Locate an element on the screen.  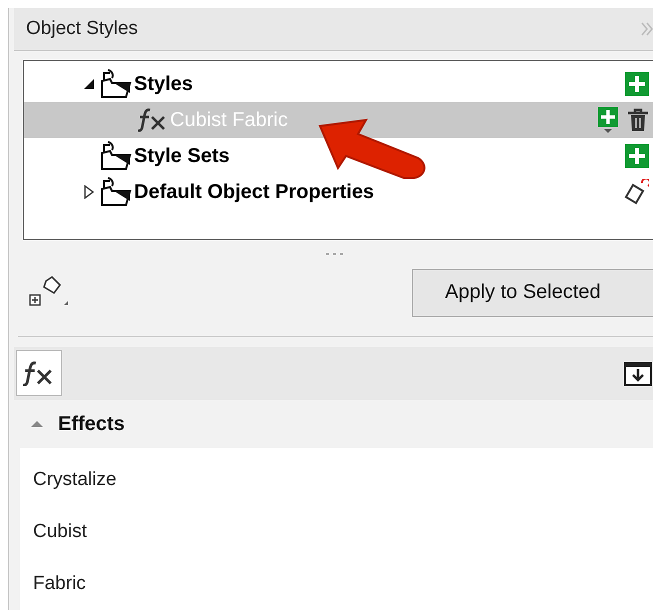
effect-item: Cubist is located at coordinates (336, 532).